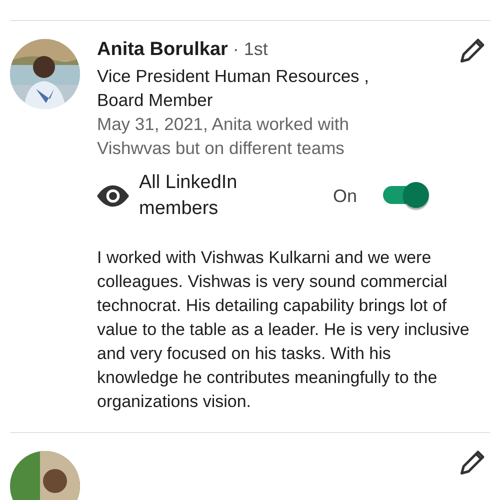  I want to click on eye-icon, so click(113, 196).